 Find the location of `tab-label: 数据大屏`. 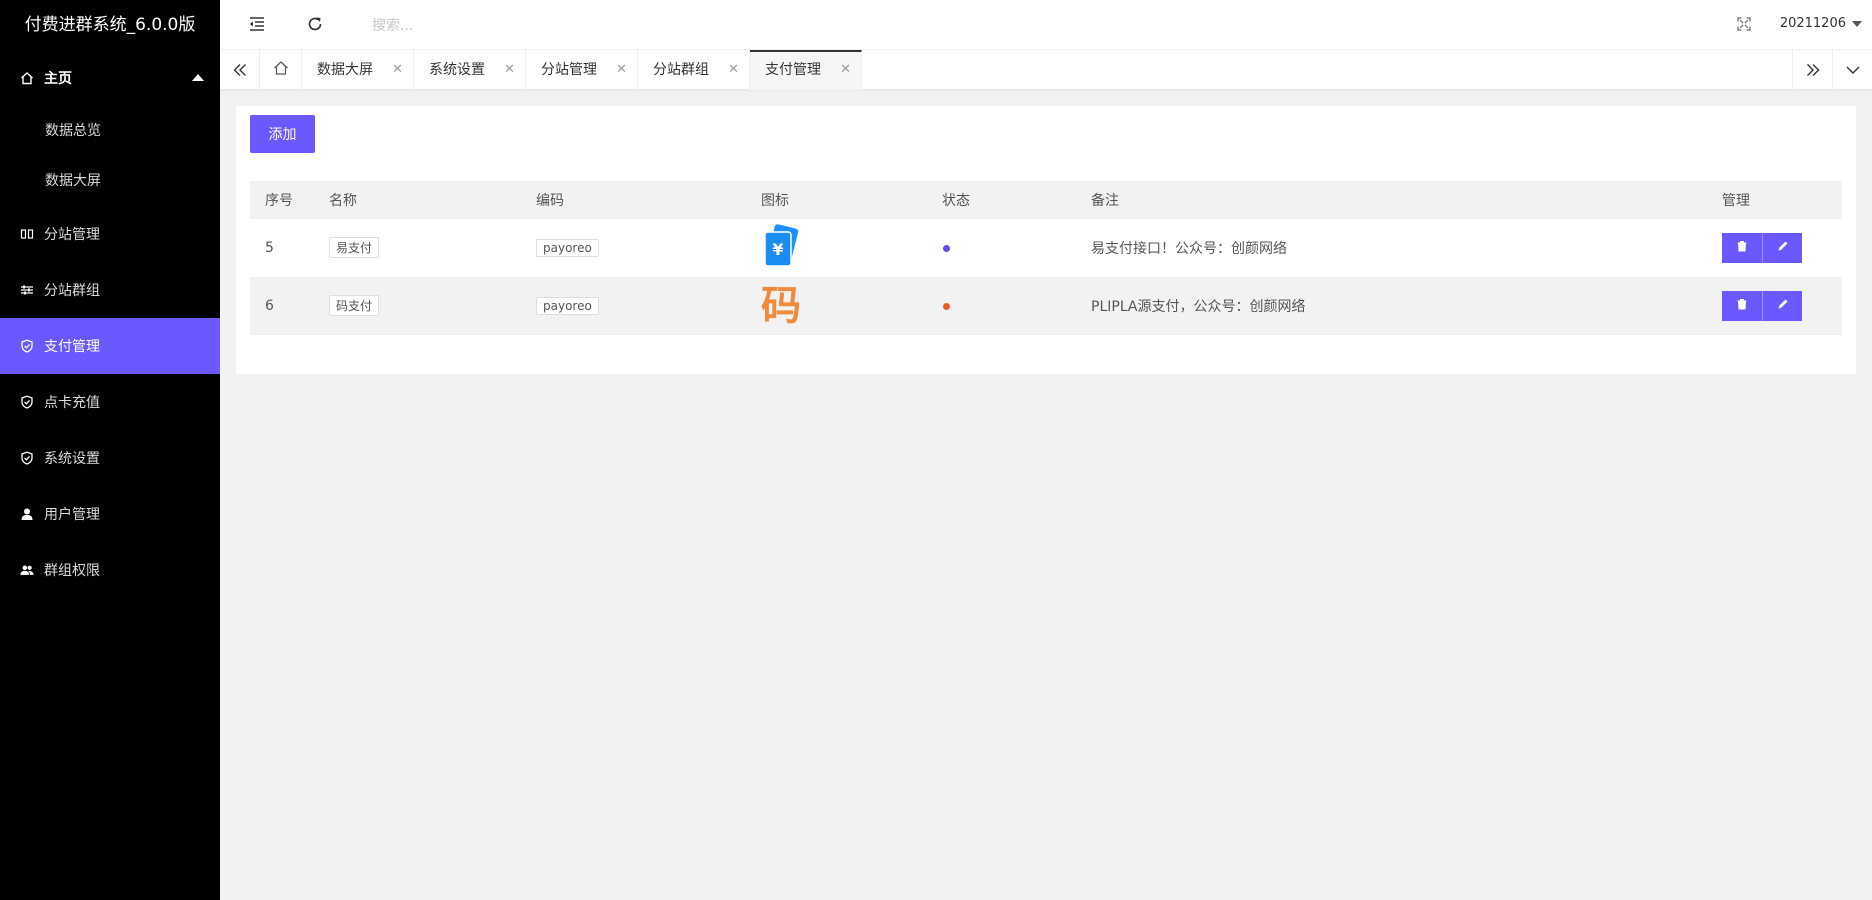

tab-label: 数据大屏 is located at coordinates (345, 70).